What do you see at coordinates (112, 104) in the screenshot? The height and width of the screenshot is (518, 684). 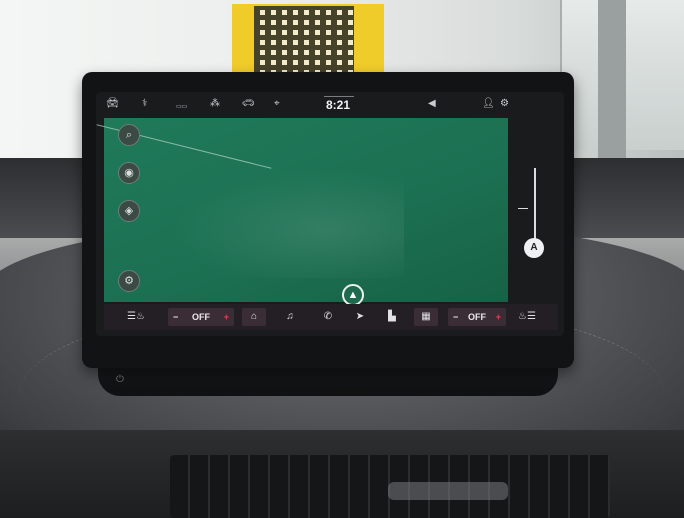 I see `car-icon: 🚘︎` at bounding box center [112, 104].